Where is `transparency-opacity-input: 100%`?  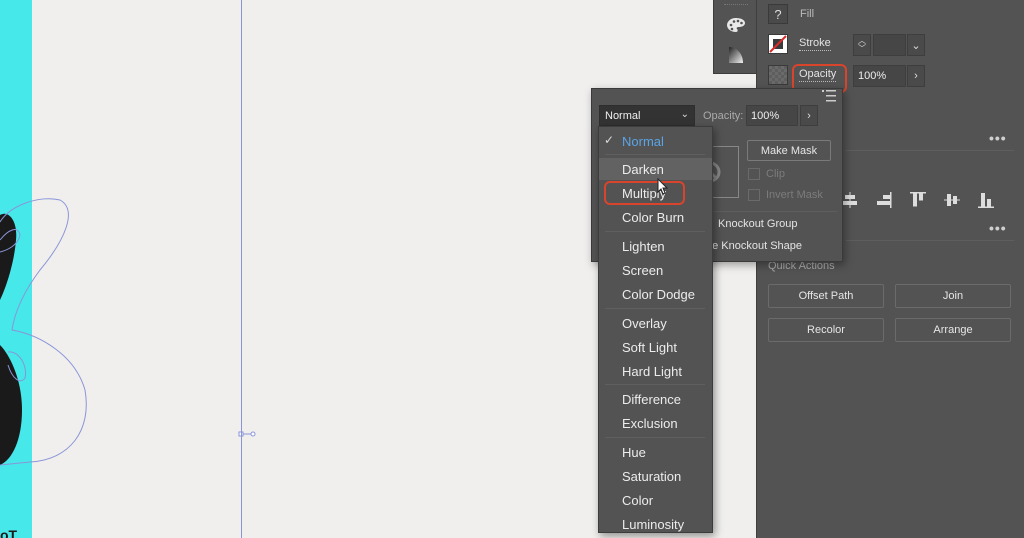 transparency-opacity-input: 100% is located at coordinates (772, 115).